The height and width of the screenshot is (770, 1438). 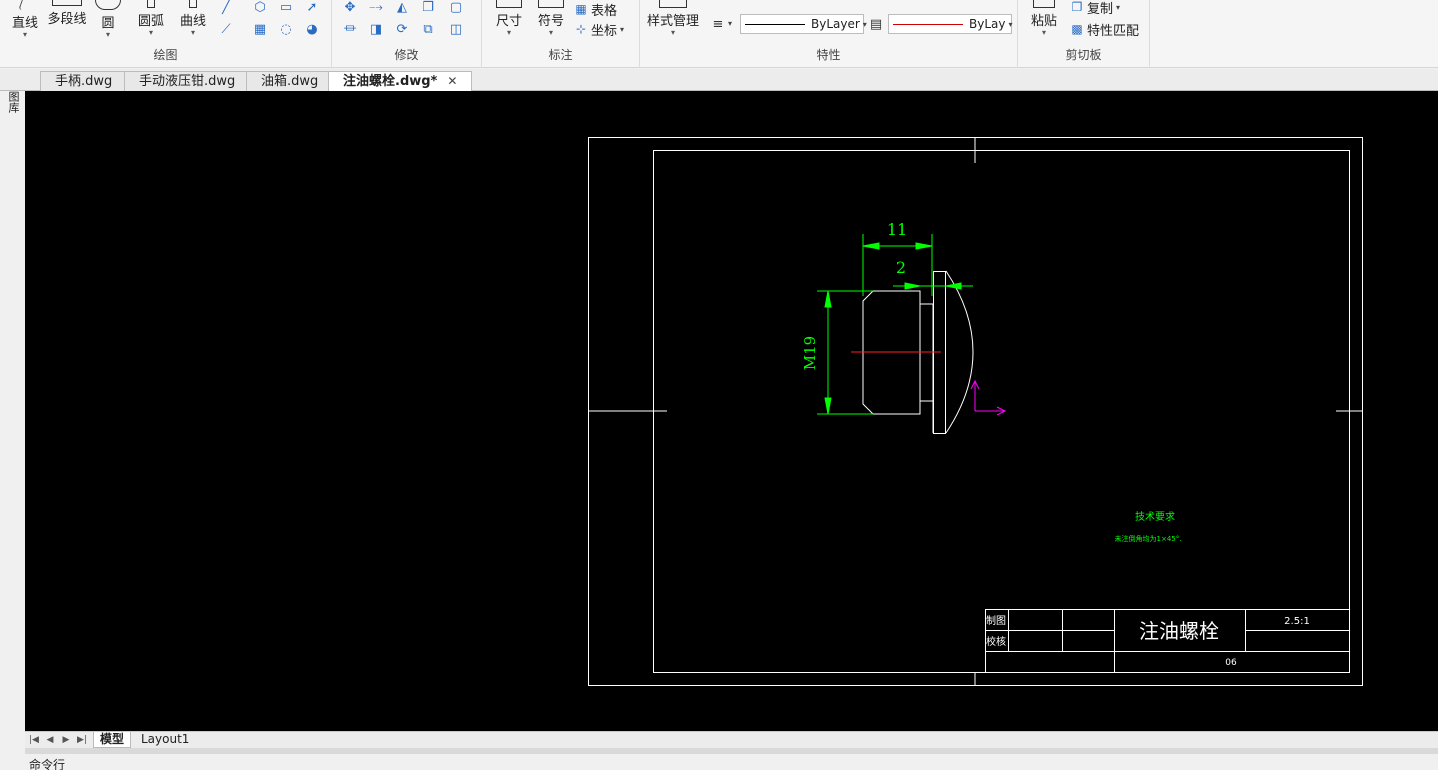 I want to click on rotate-icon: ⟳, so click(x=402, y=30).